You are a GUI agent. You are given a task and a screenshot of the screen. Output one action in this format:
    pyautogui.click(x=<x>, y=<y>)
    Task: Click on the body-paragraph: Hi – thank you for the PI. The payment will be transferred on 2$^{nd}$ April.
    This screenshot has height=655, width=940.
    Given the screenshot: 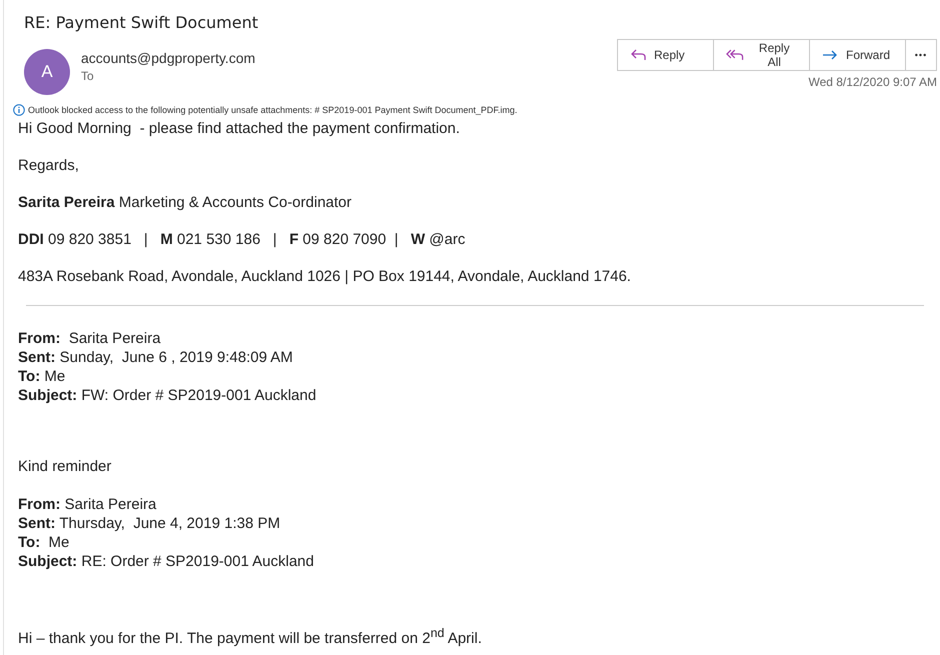 What is the action you would take?
    pyautogui.click(x=250, y=636)
    